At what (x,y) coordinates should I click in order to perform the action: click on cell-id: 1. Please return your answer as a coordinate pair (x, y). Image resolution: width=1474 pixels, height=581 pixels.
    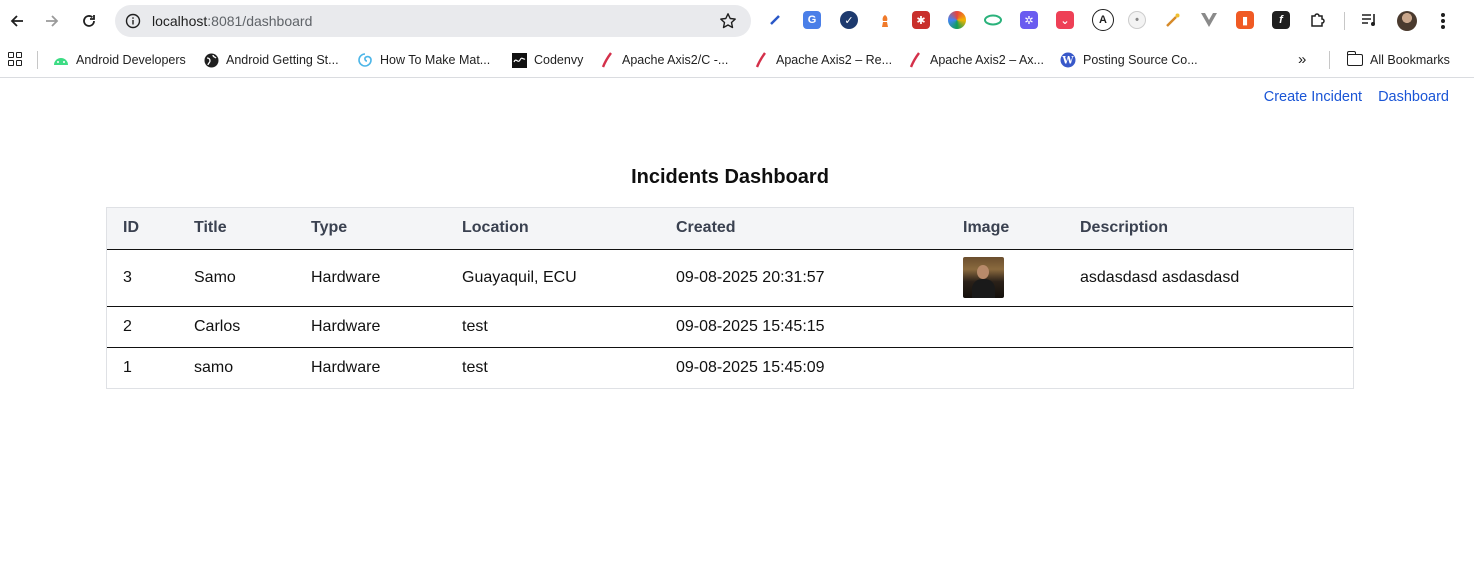
    Looking at the image, I should click on (127, 367).